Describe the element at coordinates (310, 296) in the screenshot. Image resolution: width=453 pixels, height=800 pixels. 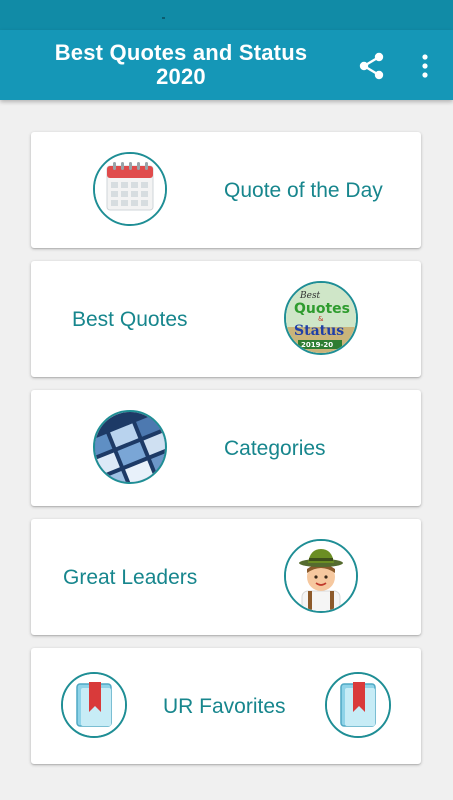
I see `logo-text: Best` at that location.